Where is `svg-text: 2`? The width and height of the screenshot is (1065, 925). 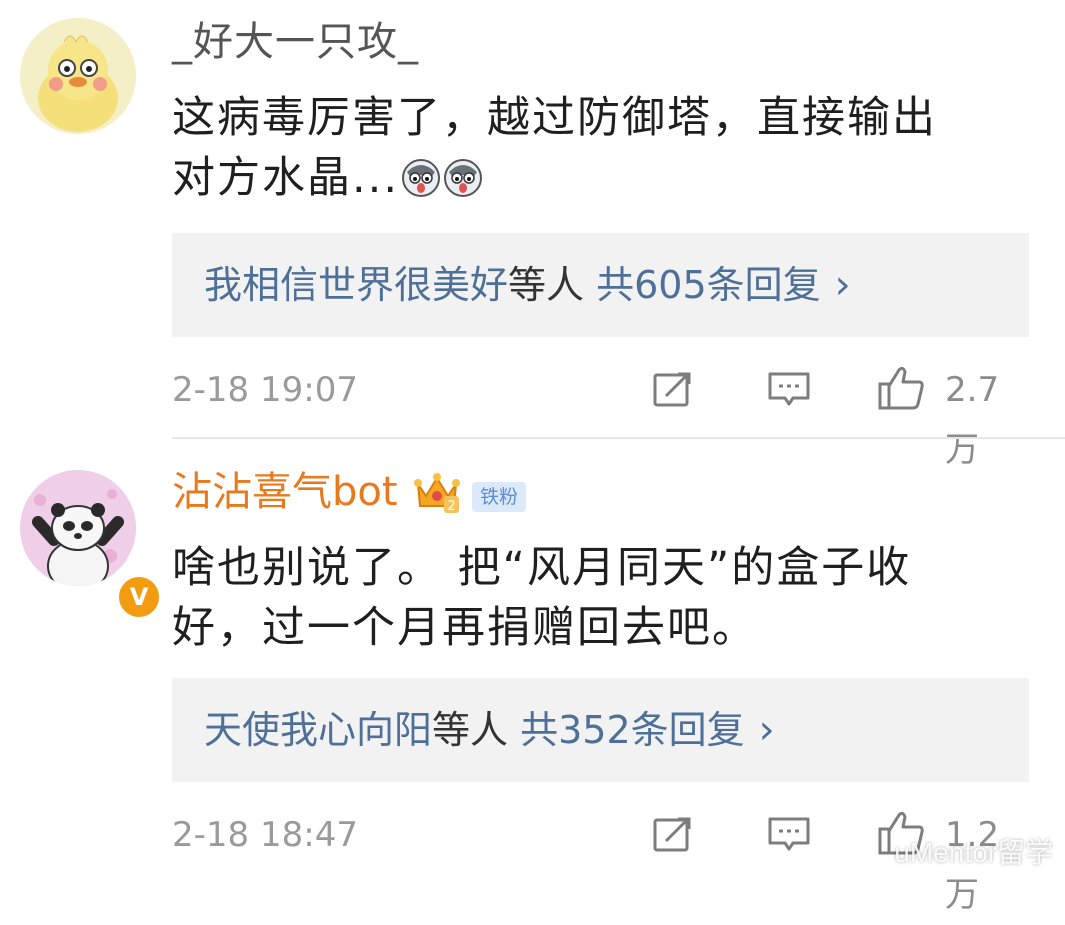 svg-text: 2 is located at coordinates (451, 506).